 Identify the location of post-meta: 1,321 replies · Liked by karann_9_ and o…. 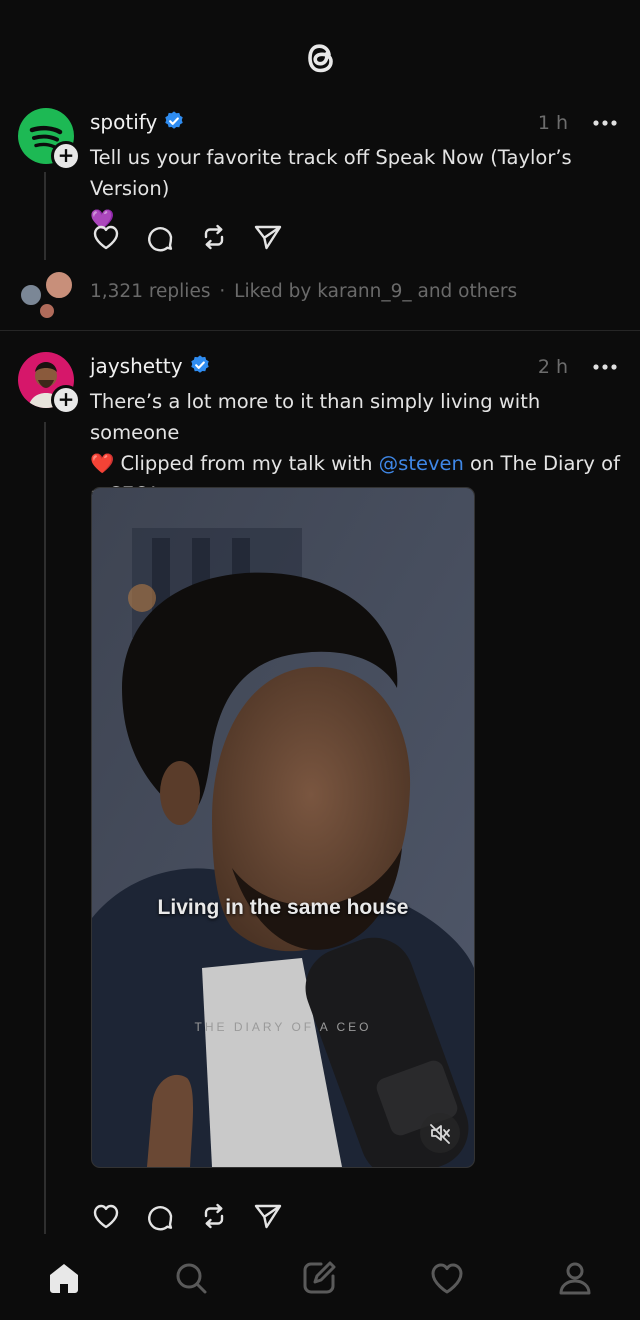
(303, 291).